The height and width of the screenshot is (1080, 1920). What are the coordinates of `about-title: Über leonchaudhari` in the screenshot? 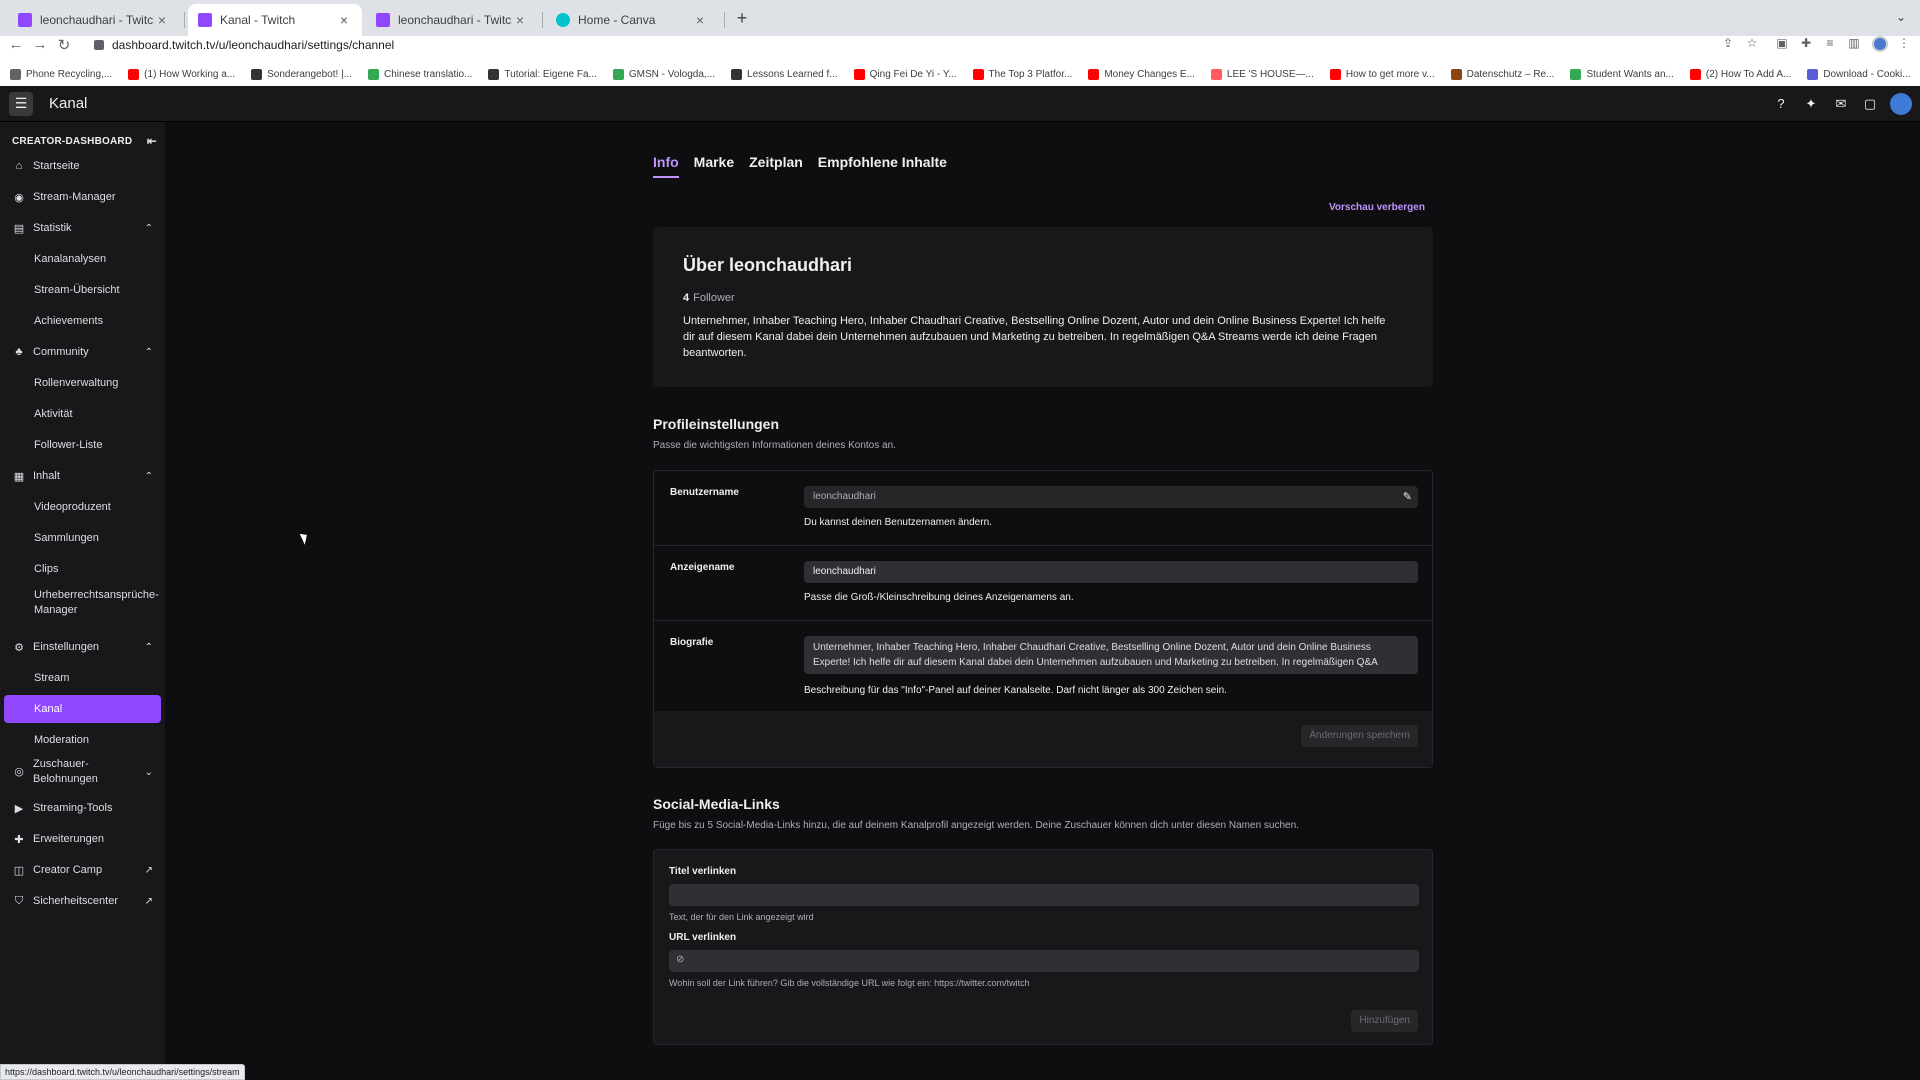 It's located at (768, 265).